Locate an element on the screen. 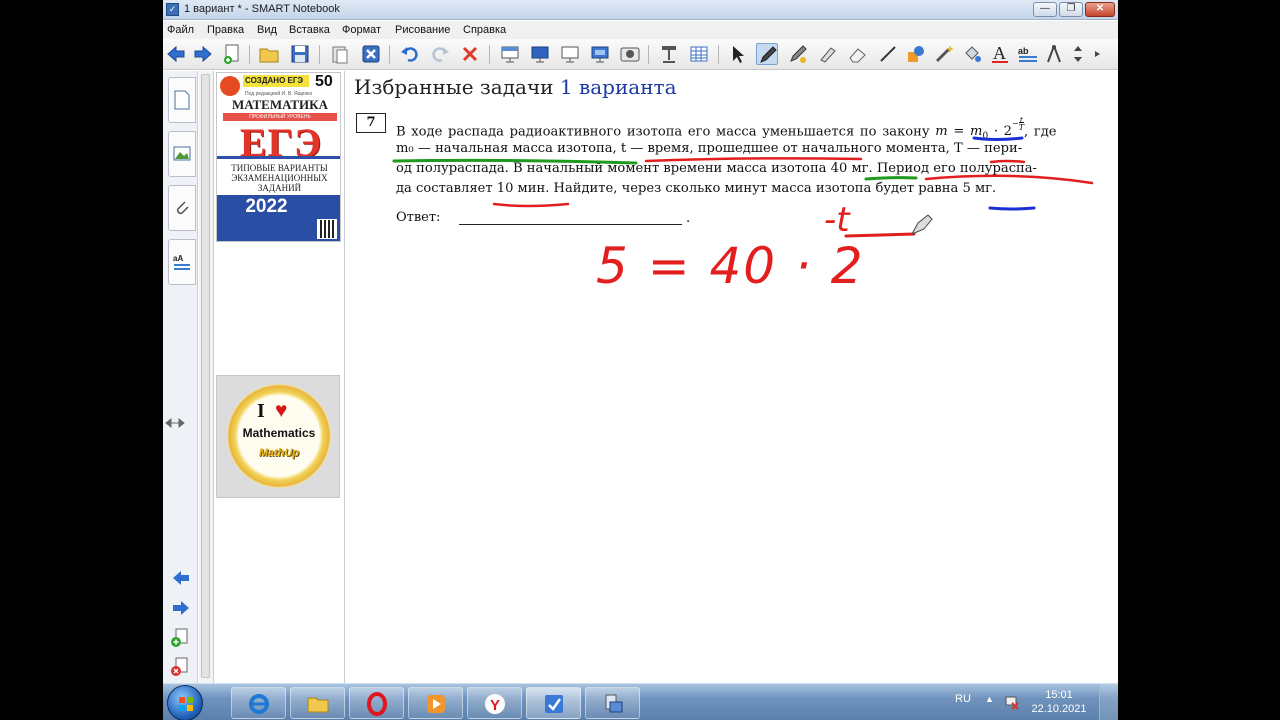 Image resolution: width=1280 pixels, height=720 pixels. resize-handle-icon is located at coordinates (175, 423).